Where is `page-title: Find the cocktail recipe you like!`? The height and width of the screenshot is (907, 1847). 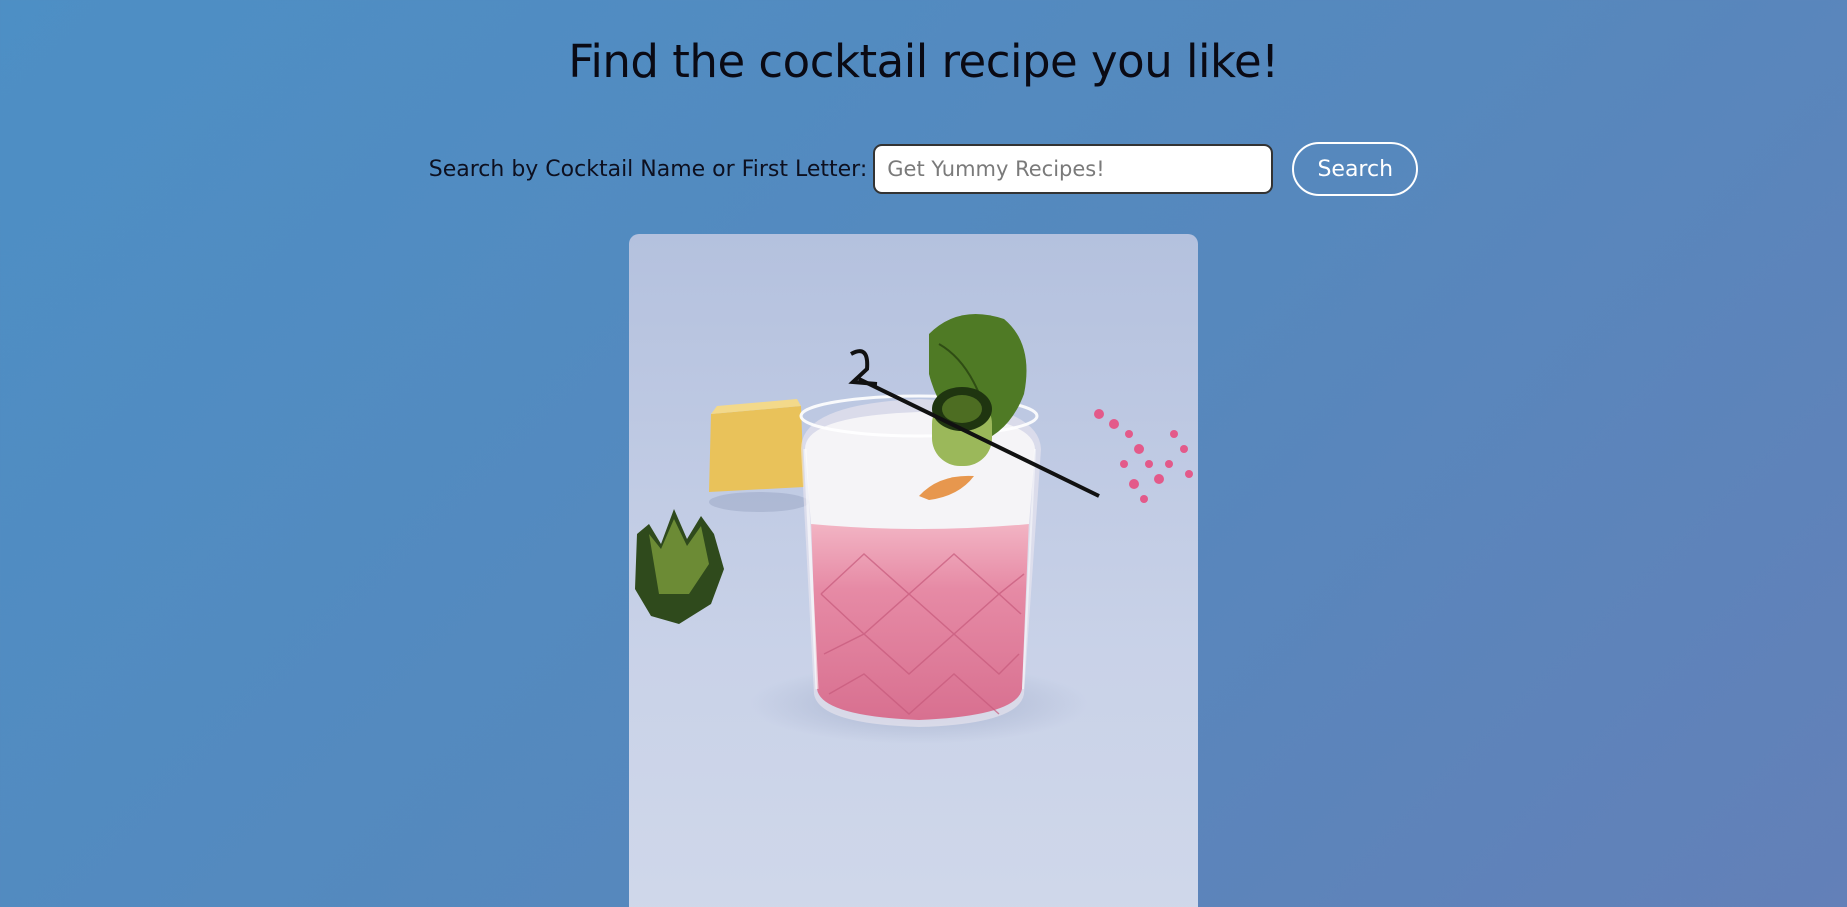
page-title: Find the cocktail recipe you like! is located at coordinates (923, 61).